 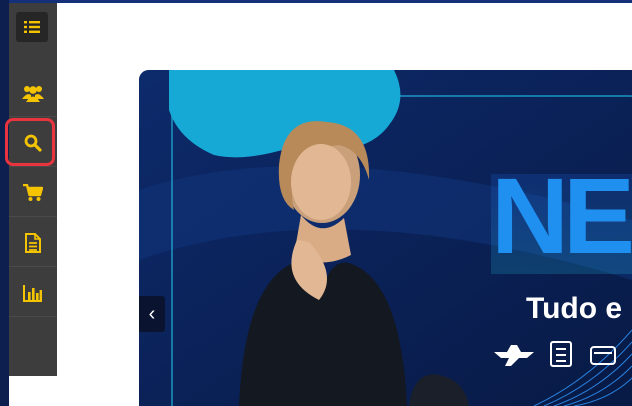 I want to click on top-strip, so click(x=316, y=1).